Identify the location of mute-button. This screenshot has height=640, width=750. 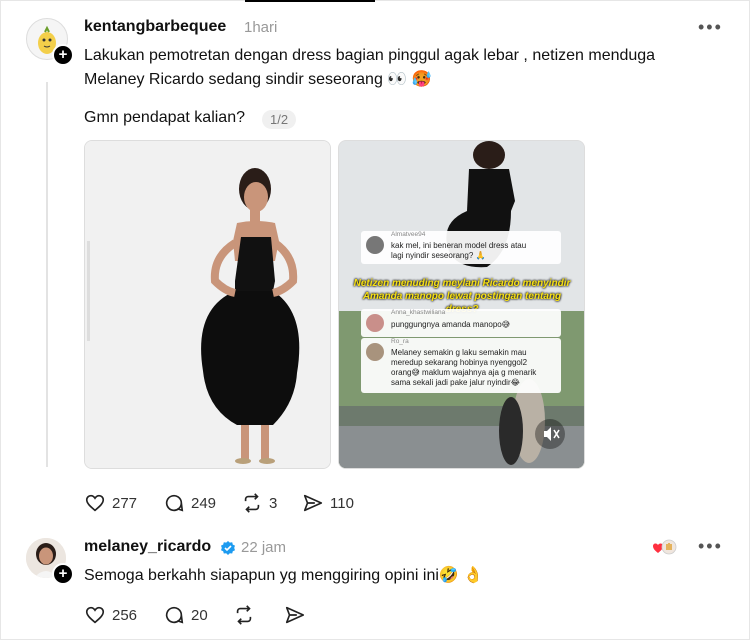
(550, 434).